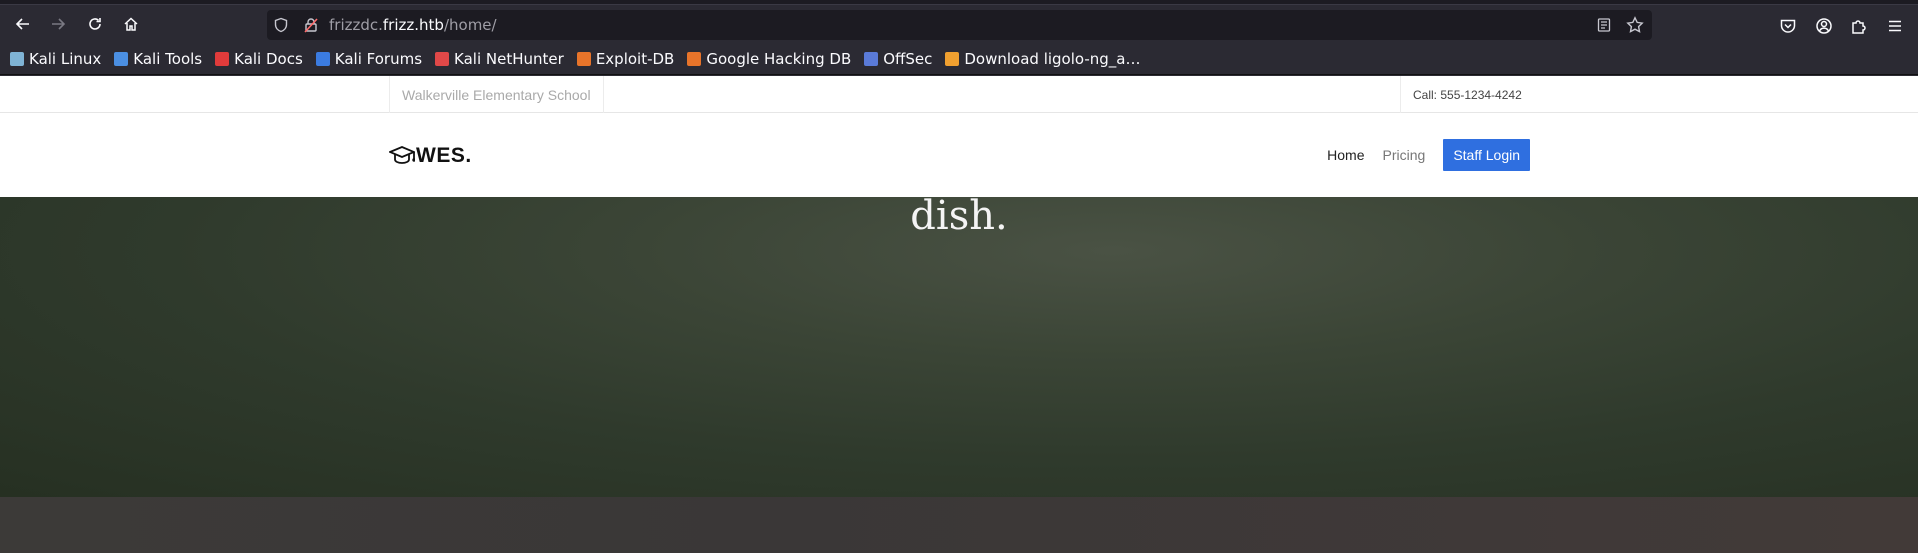 The width and height of the screenshot is (1918, 553). Describe the element at coordinates (470, 25) in the screenshot. I see `url-path: /home/` at that location.